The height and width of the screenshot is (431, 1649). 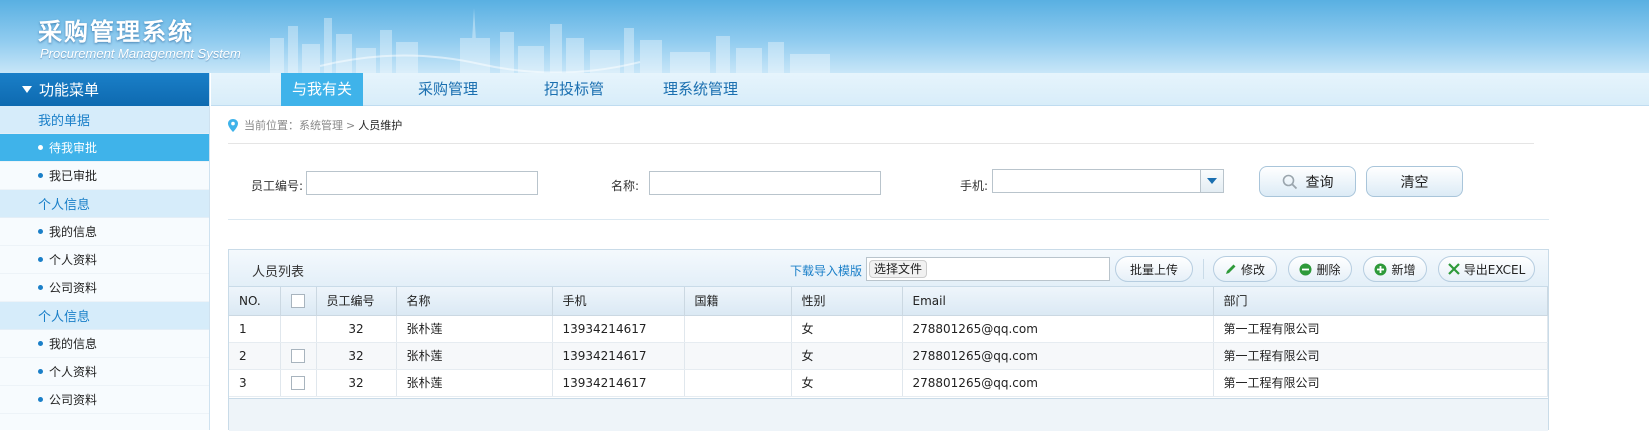 I want to click on sidebar-item-personal-profile-2: 个人资料, so click(x=104, y=372).